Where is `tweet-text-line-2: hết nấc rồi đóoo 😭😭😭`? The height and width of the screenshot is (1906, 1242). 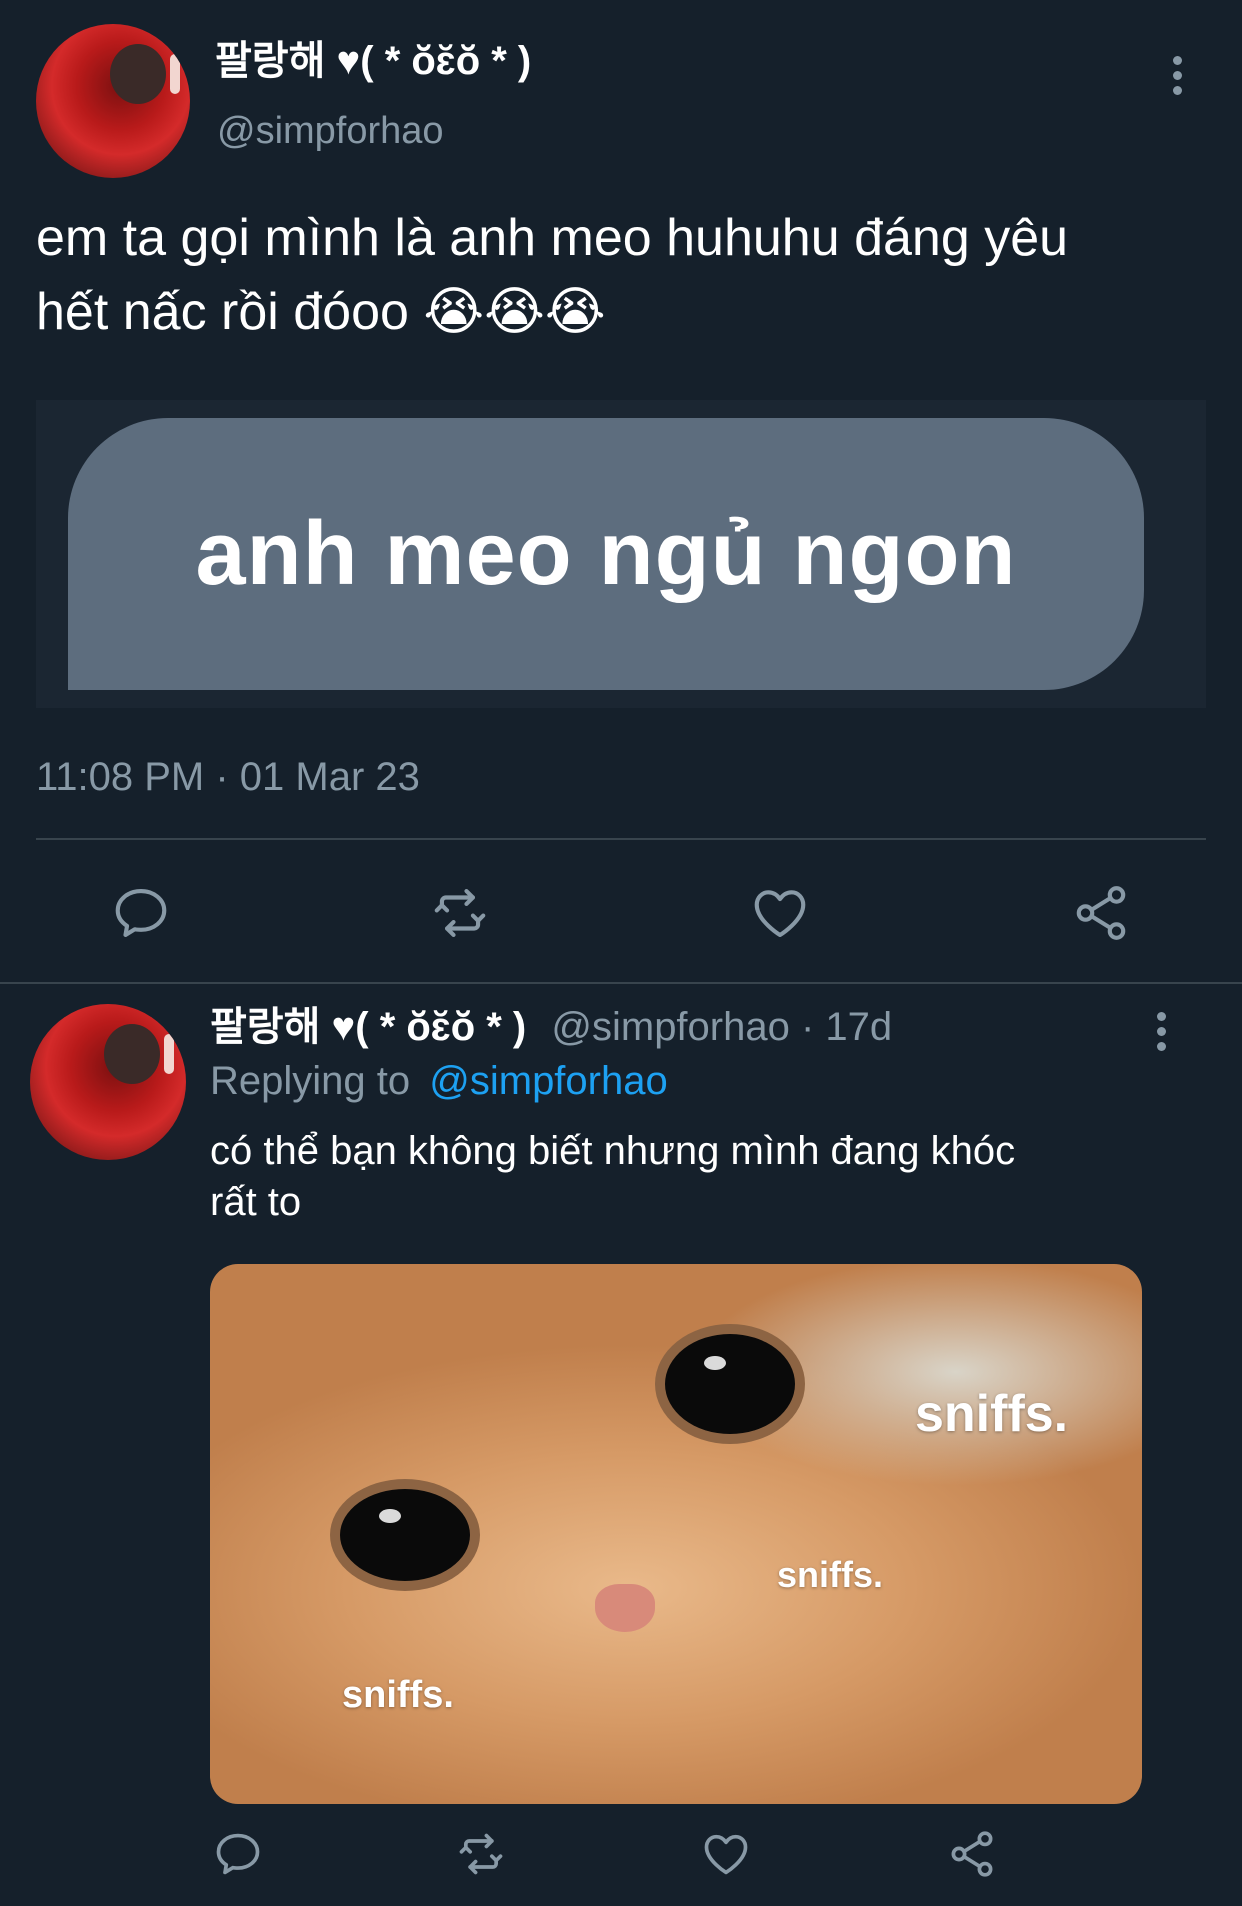
tweet-text-line-2: hết nấc rồi đóoo 😭😭😭 is located at coordinates (321, 312).